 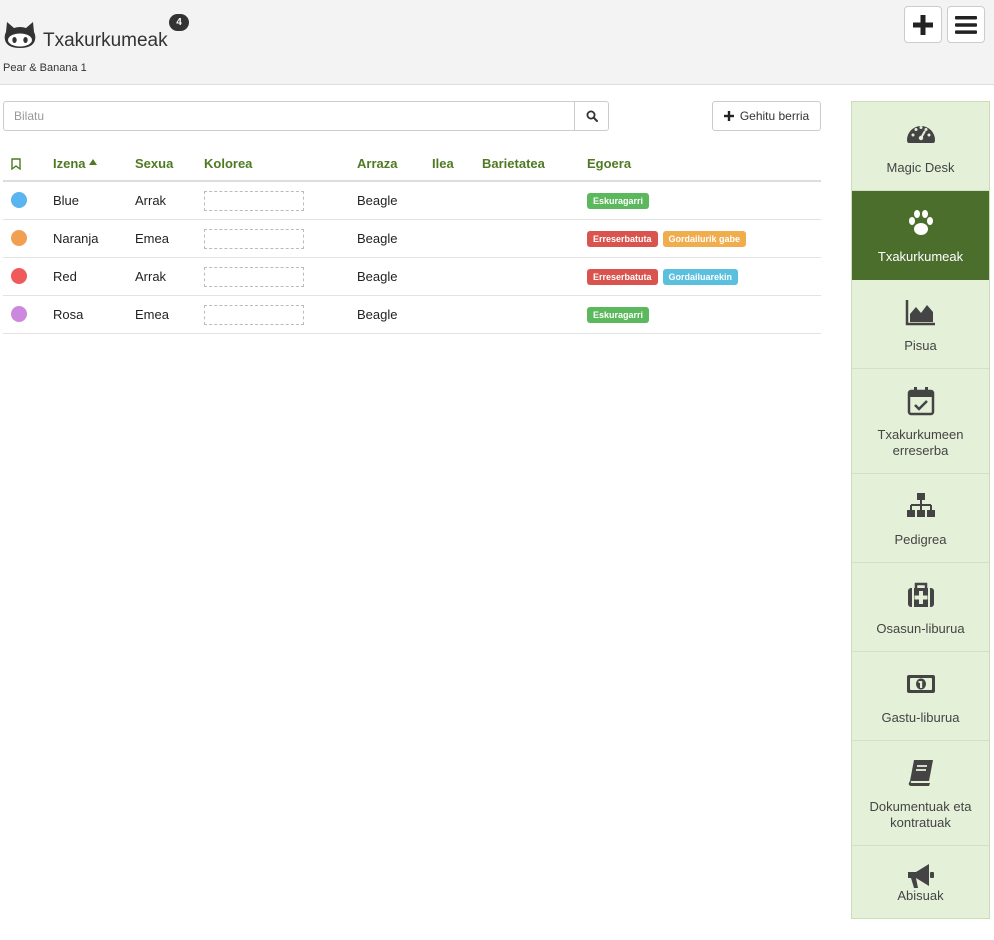 I want to click on column-header-name: Izena, so click(x=75, y=163).